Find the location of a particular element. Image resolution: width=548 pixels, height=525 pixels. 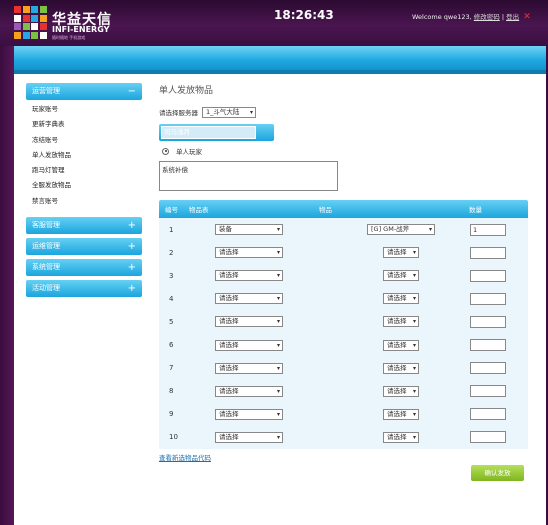

change-password-link: 修改密码 is located at coordinates (487, 17).